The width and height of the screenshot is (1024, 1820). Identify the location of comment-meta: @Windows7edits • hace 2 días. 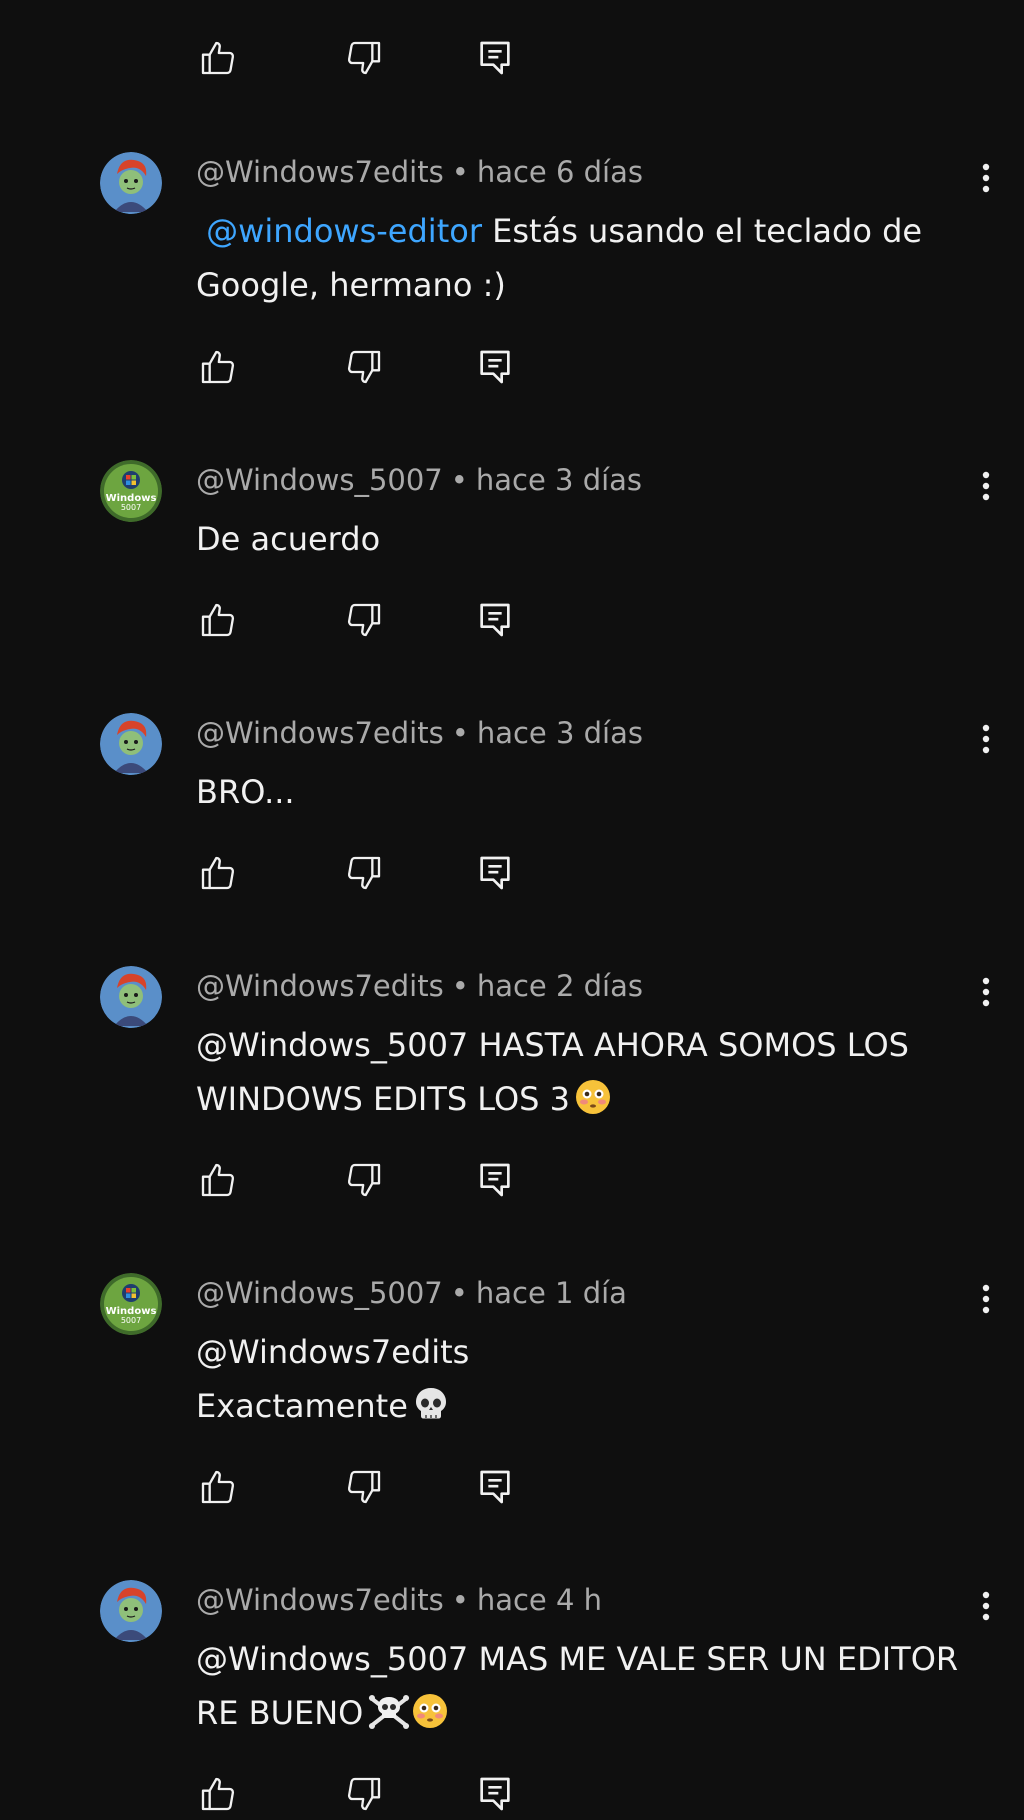
(419, 986).